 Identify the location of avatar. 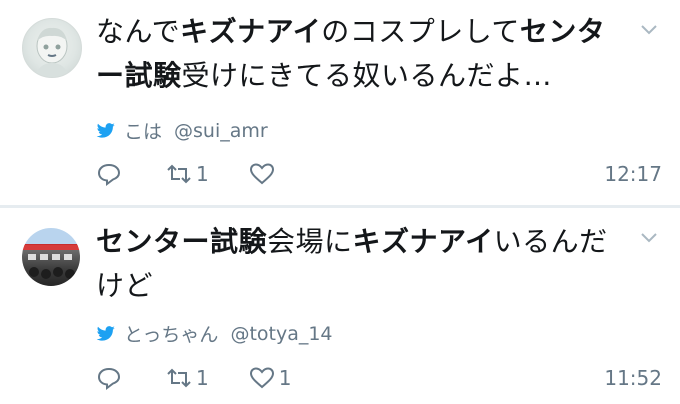
(51, 257).